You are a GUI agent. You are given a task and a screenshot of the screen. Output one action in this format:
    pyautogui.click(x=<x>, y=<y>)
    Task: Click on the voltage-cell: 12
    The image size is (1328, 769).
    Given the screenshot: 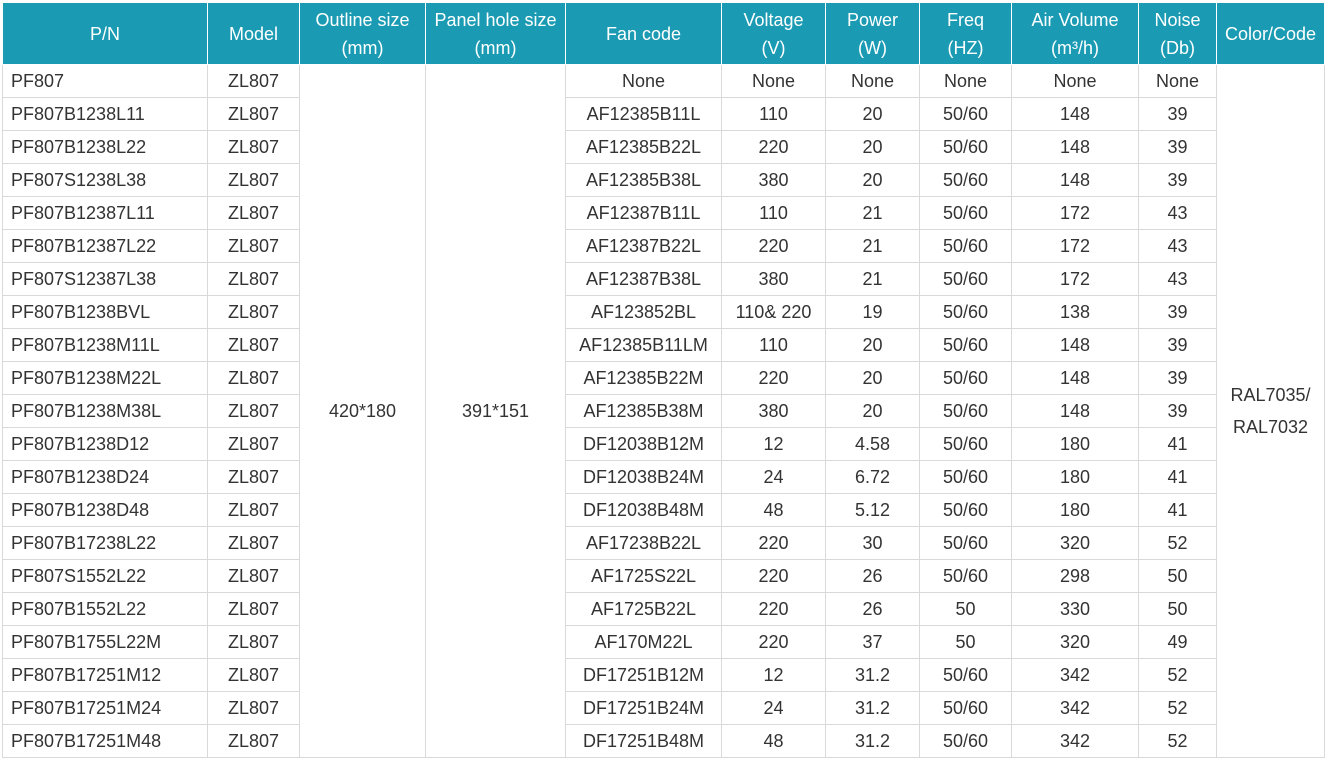 What is the action you would take?
    pyautogui.click(x=773, y=675)
    